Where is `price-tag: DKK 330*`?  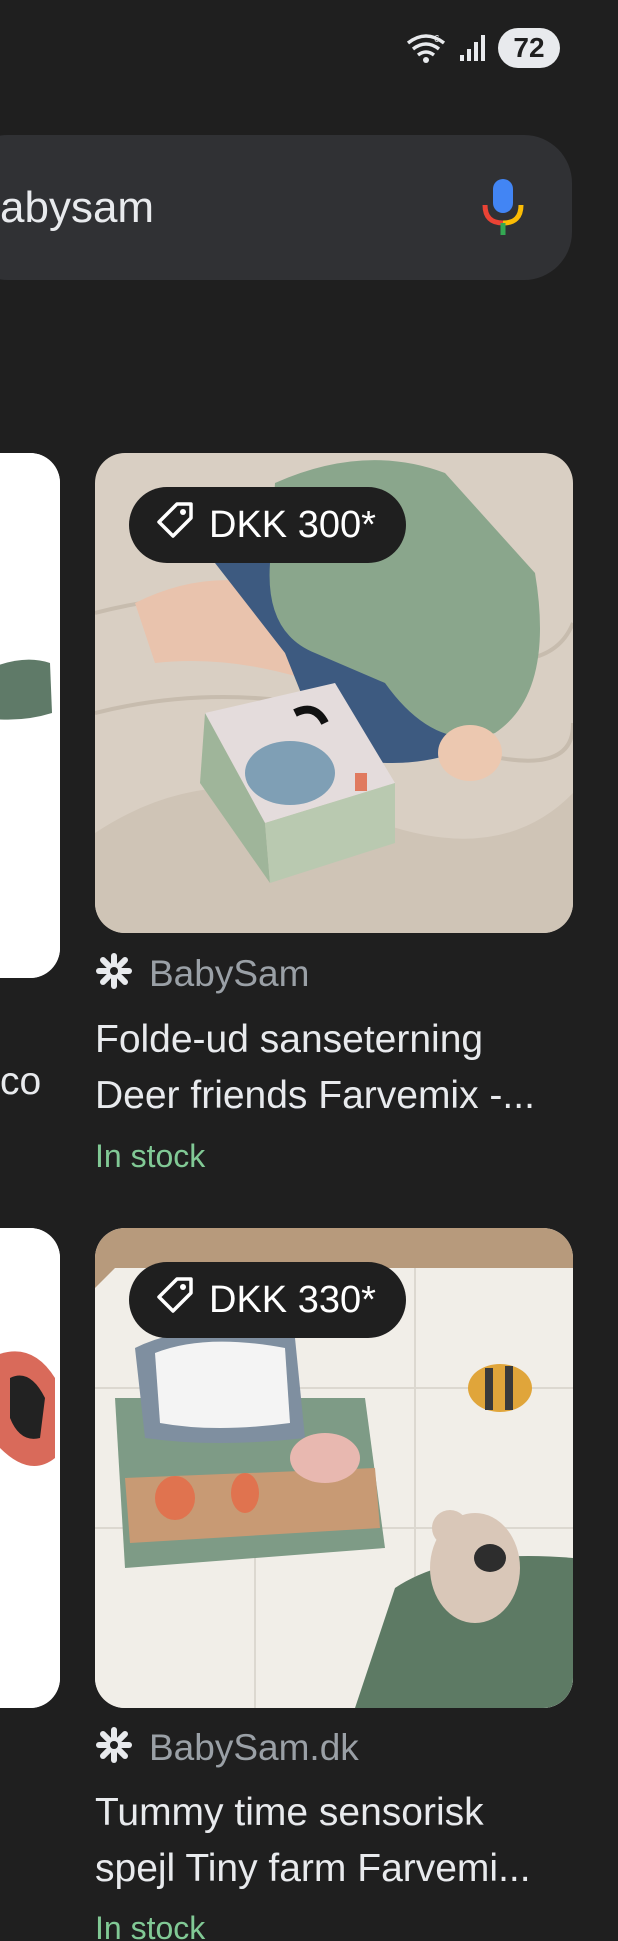
price-tag: DKK 330* is located at coordinates (267, 1300).